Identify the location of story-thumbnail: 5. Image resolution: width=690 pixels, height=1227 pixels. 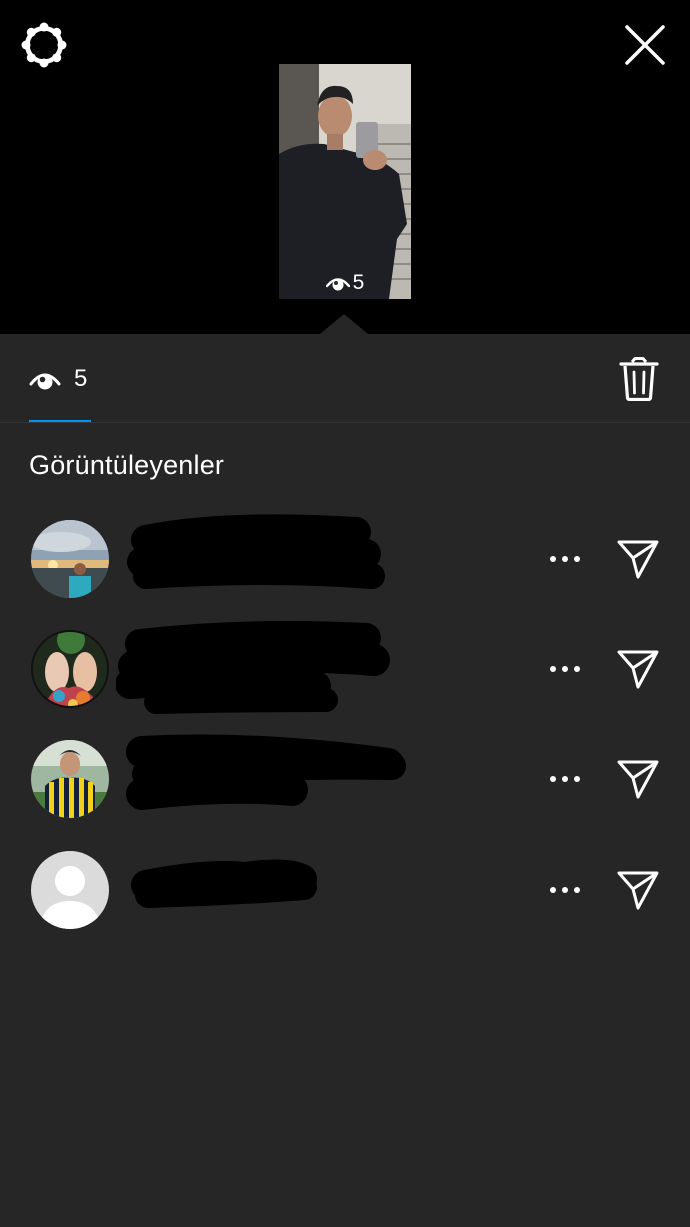
(345, 181).